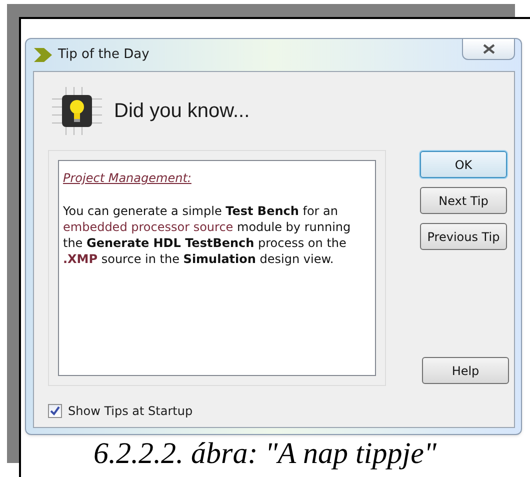 Image resolution: width=530 pixels, height=477 pixels. Describe the element at coordinates (148, 227) in the screenshot. I see `source-link: embedded processor source` at that location.